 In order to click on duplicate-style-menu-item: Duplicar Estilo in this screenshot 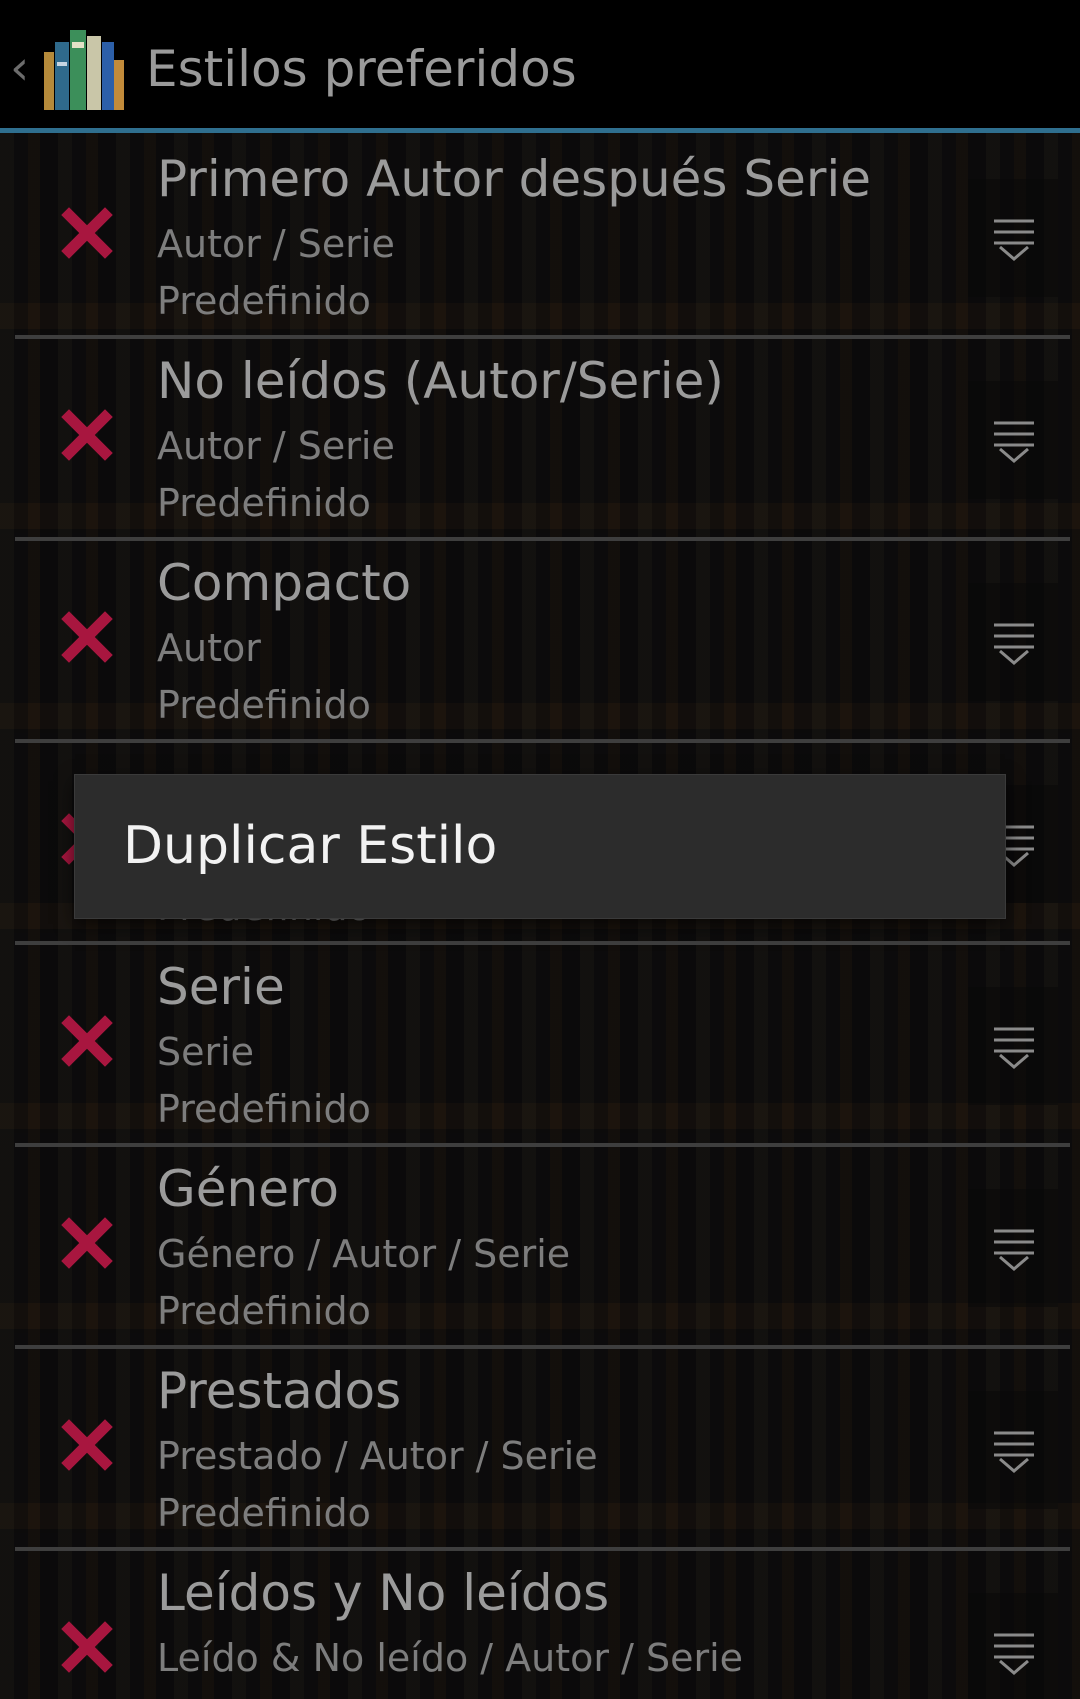, I will do `click(310, 846)`.